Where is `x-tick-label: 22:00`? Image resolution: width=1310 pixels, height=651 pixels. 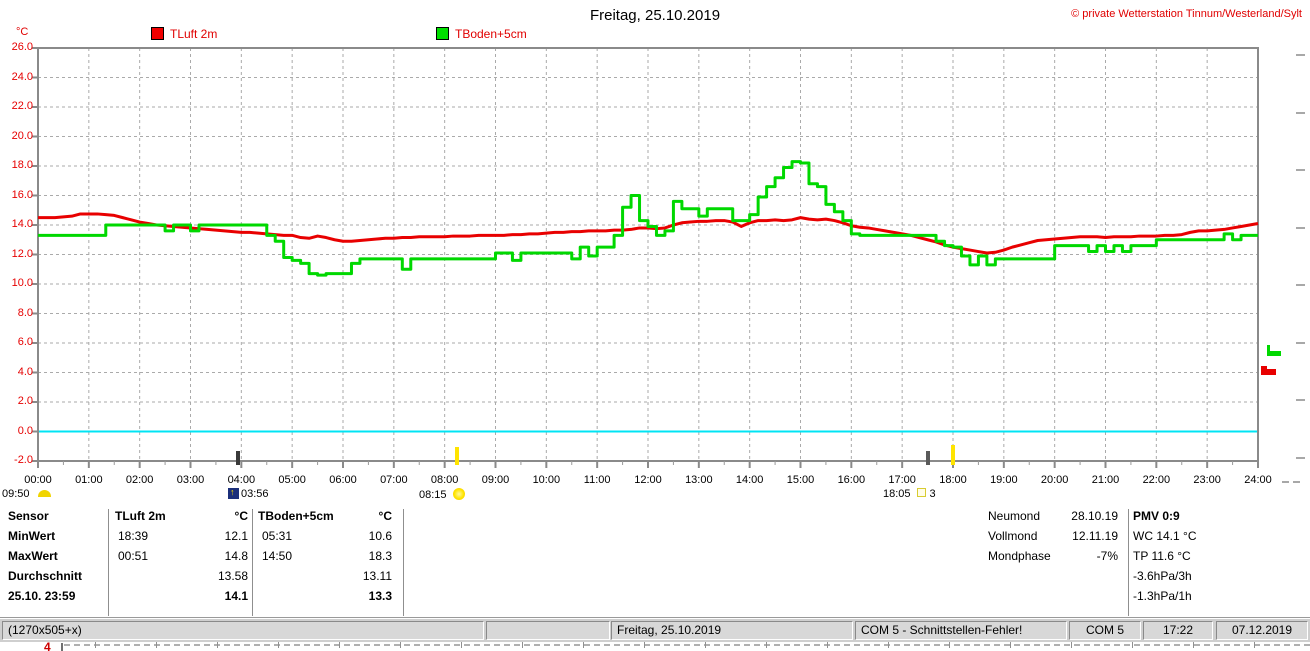
x-tick-label: 22:00 is located at coordinates (1156, 480).